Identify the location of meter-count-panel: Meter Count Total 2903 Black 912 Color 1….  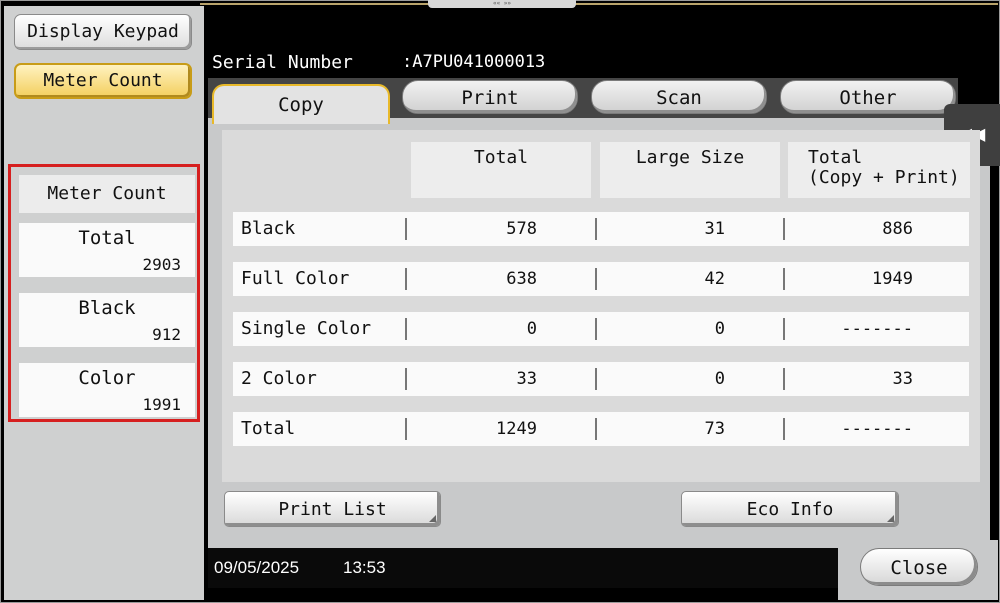
(104, 293).